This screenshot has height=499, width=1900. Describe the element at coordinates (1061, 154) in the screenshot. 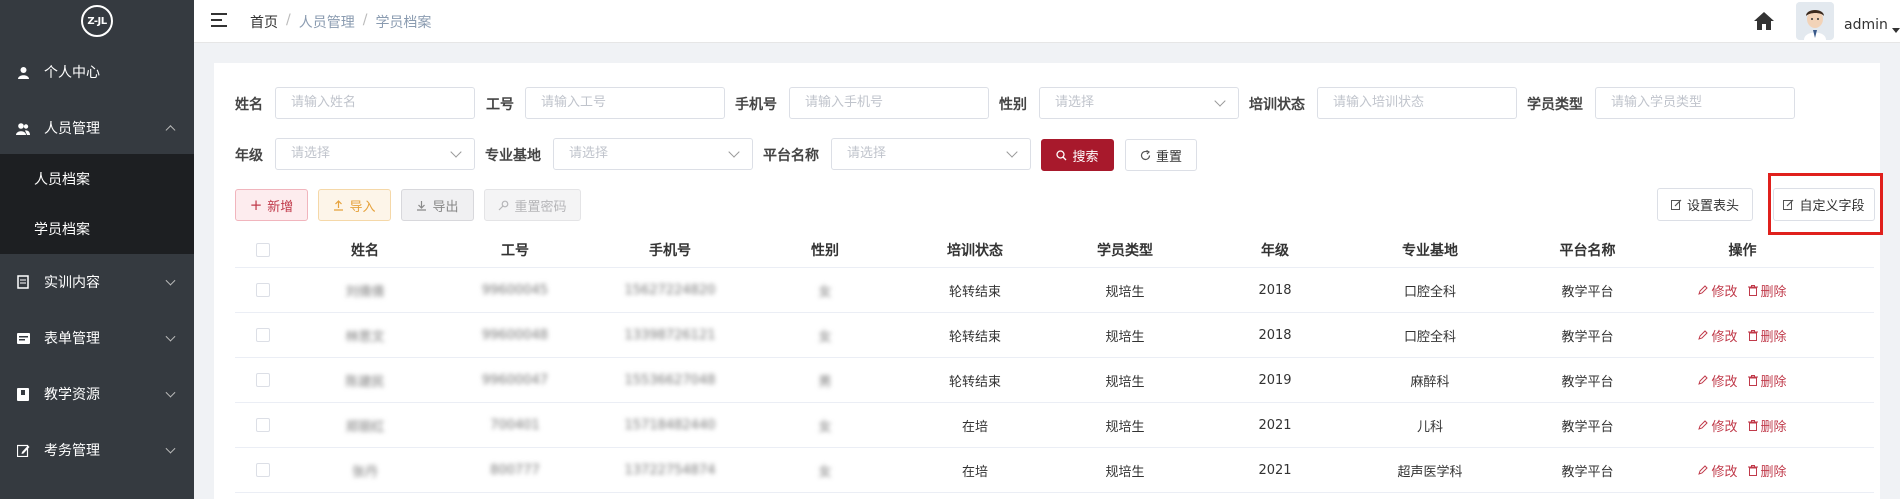

I see `search-icon` at that location.